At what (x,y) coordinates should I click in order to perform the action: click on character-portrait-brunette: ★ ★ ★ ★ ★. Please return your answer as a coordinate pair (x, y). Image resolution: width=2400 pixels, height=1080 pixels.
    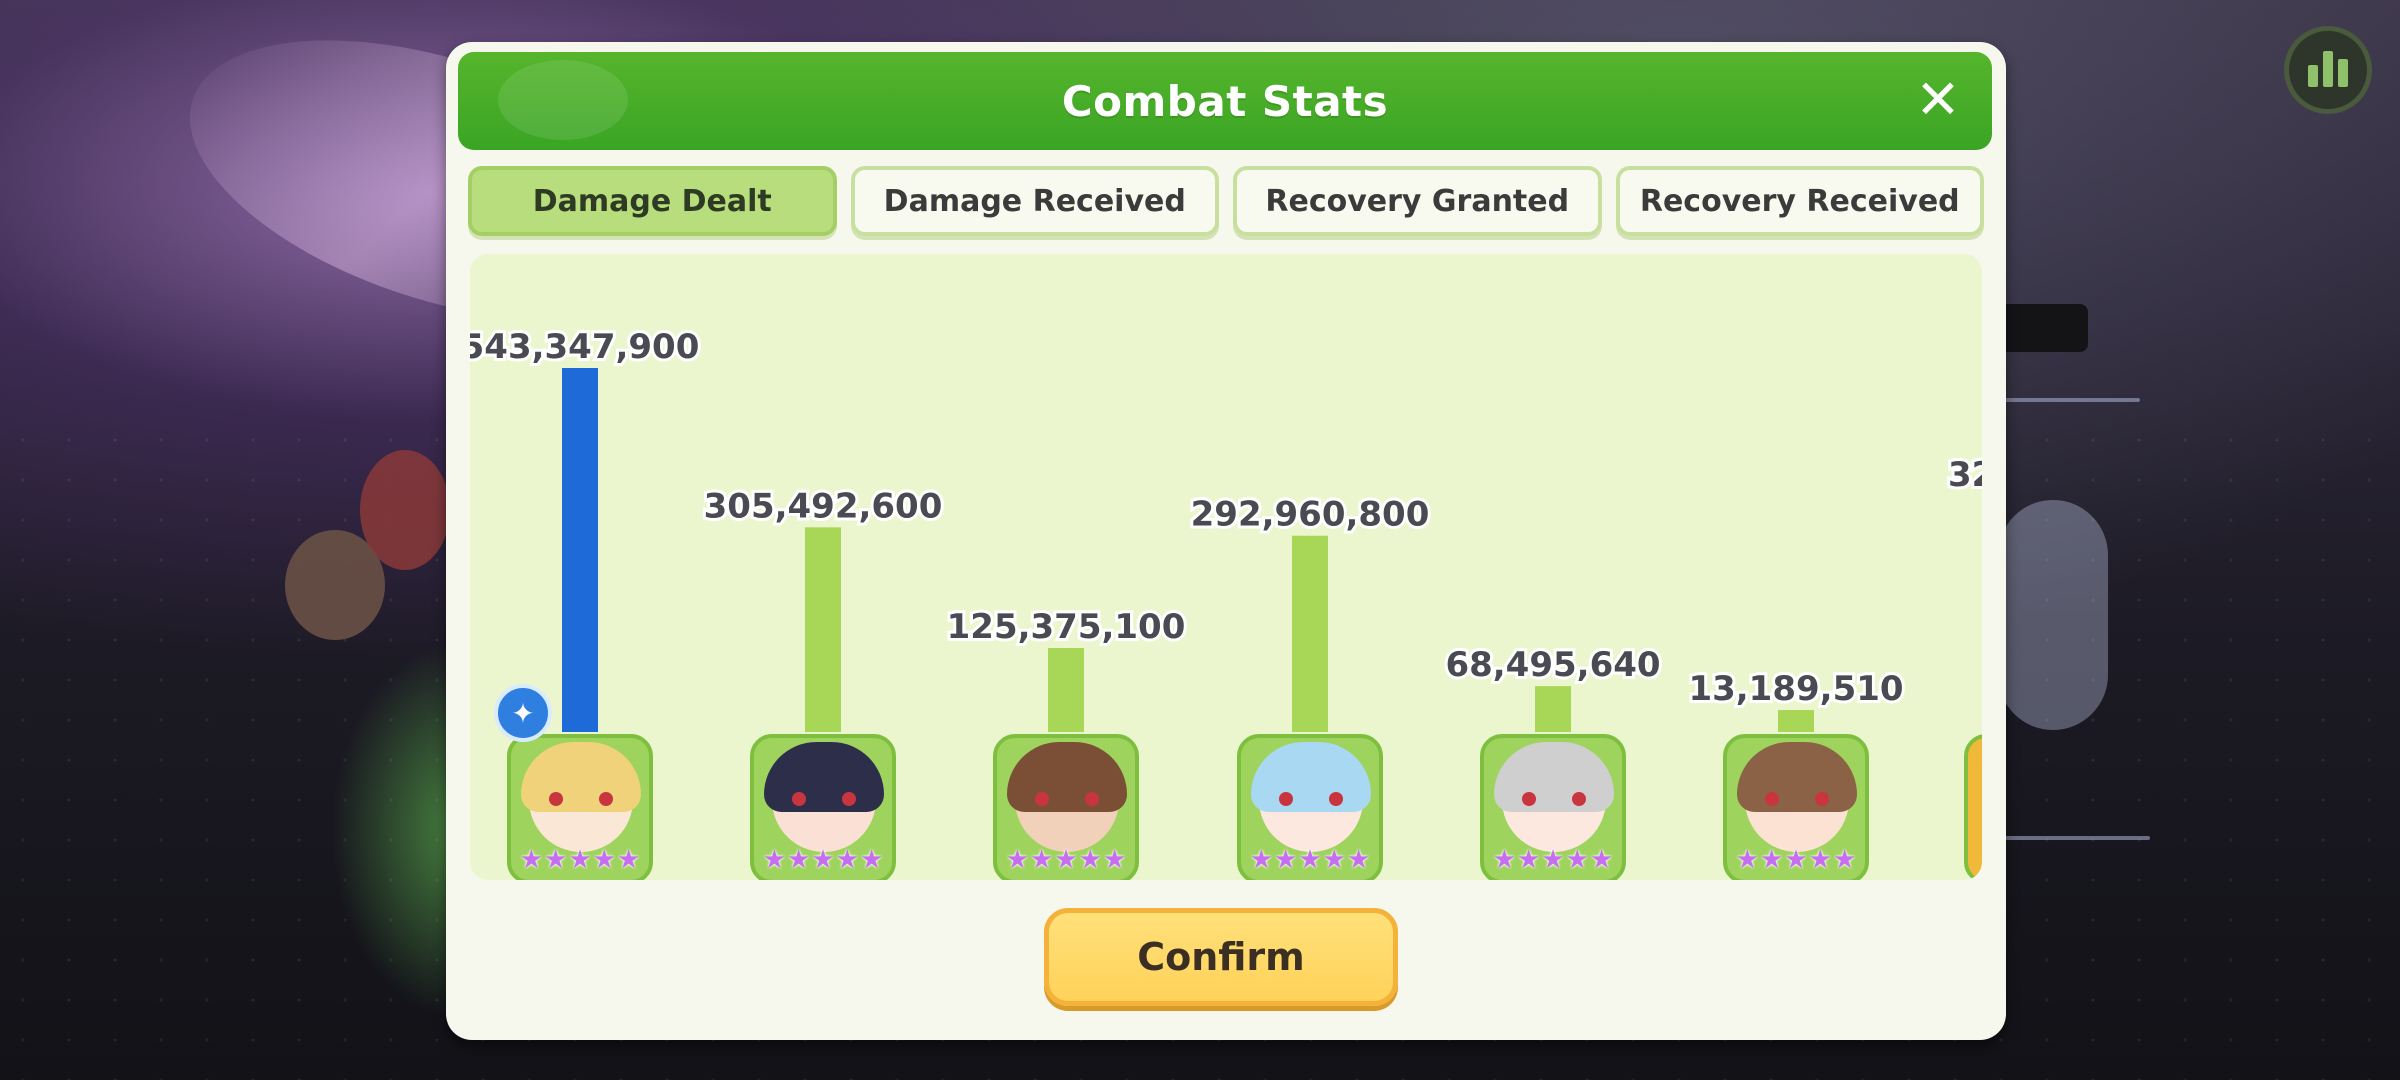
    Looking at the image, I should click on (1796, 807).